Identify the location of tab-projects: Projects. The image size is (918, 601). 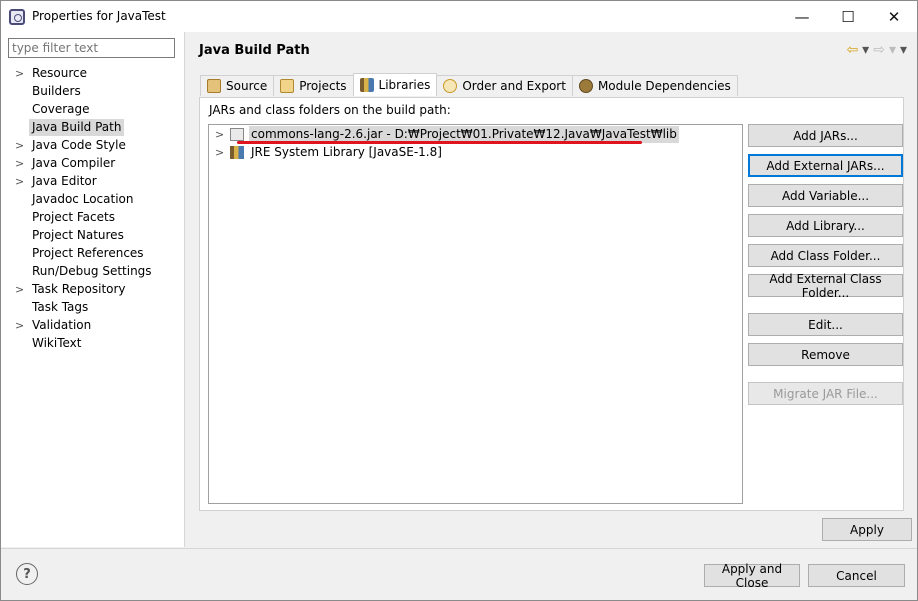
(313, 85).